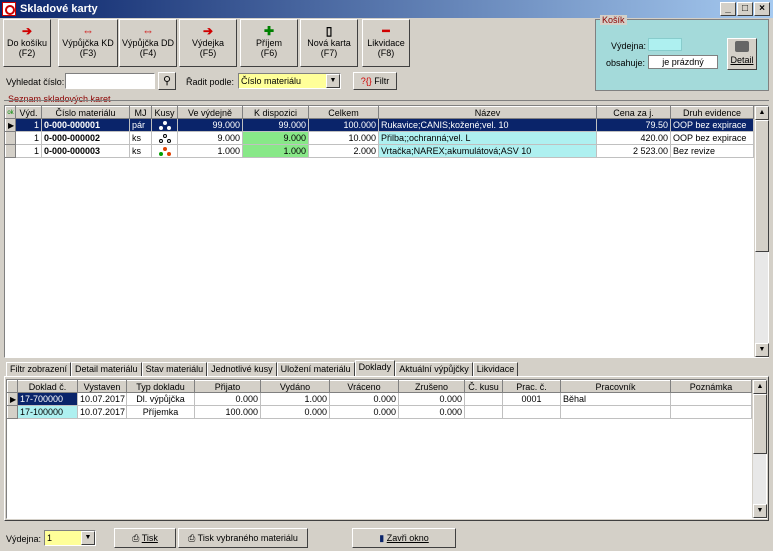 The image size is (773, 551). Describe the element at coordinates (59, 9) in the screenshot. I see `window-title: Skladové karty` at that location.